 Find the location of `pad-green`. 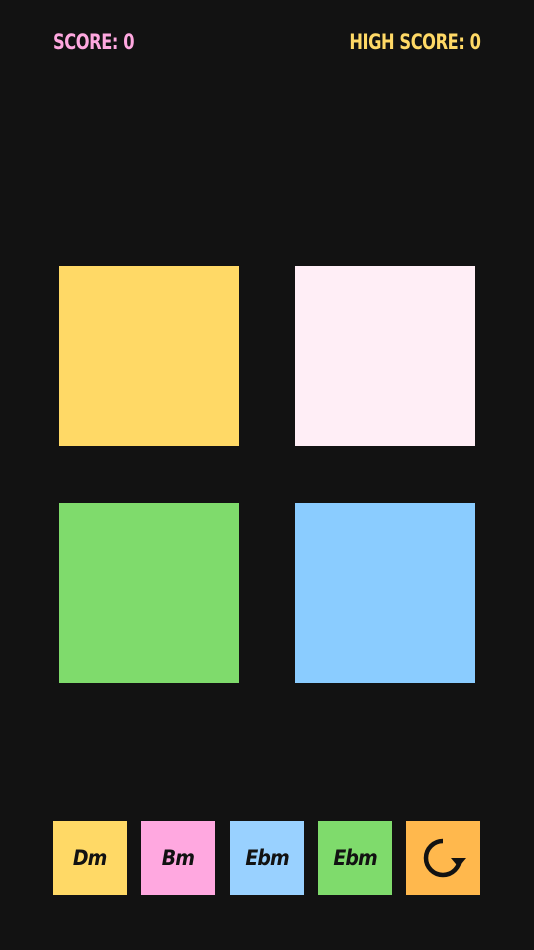

pad-green is located at coordinates (149, 593).